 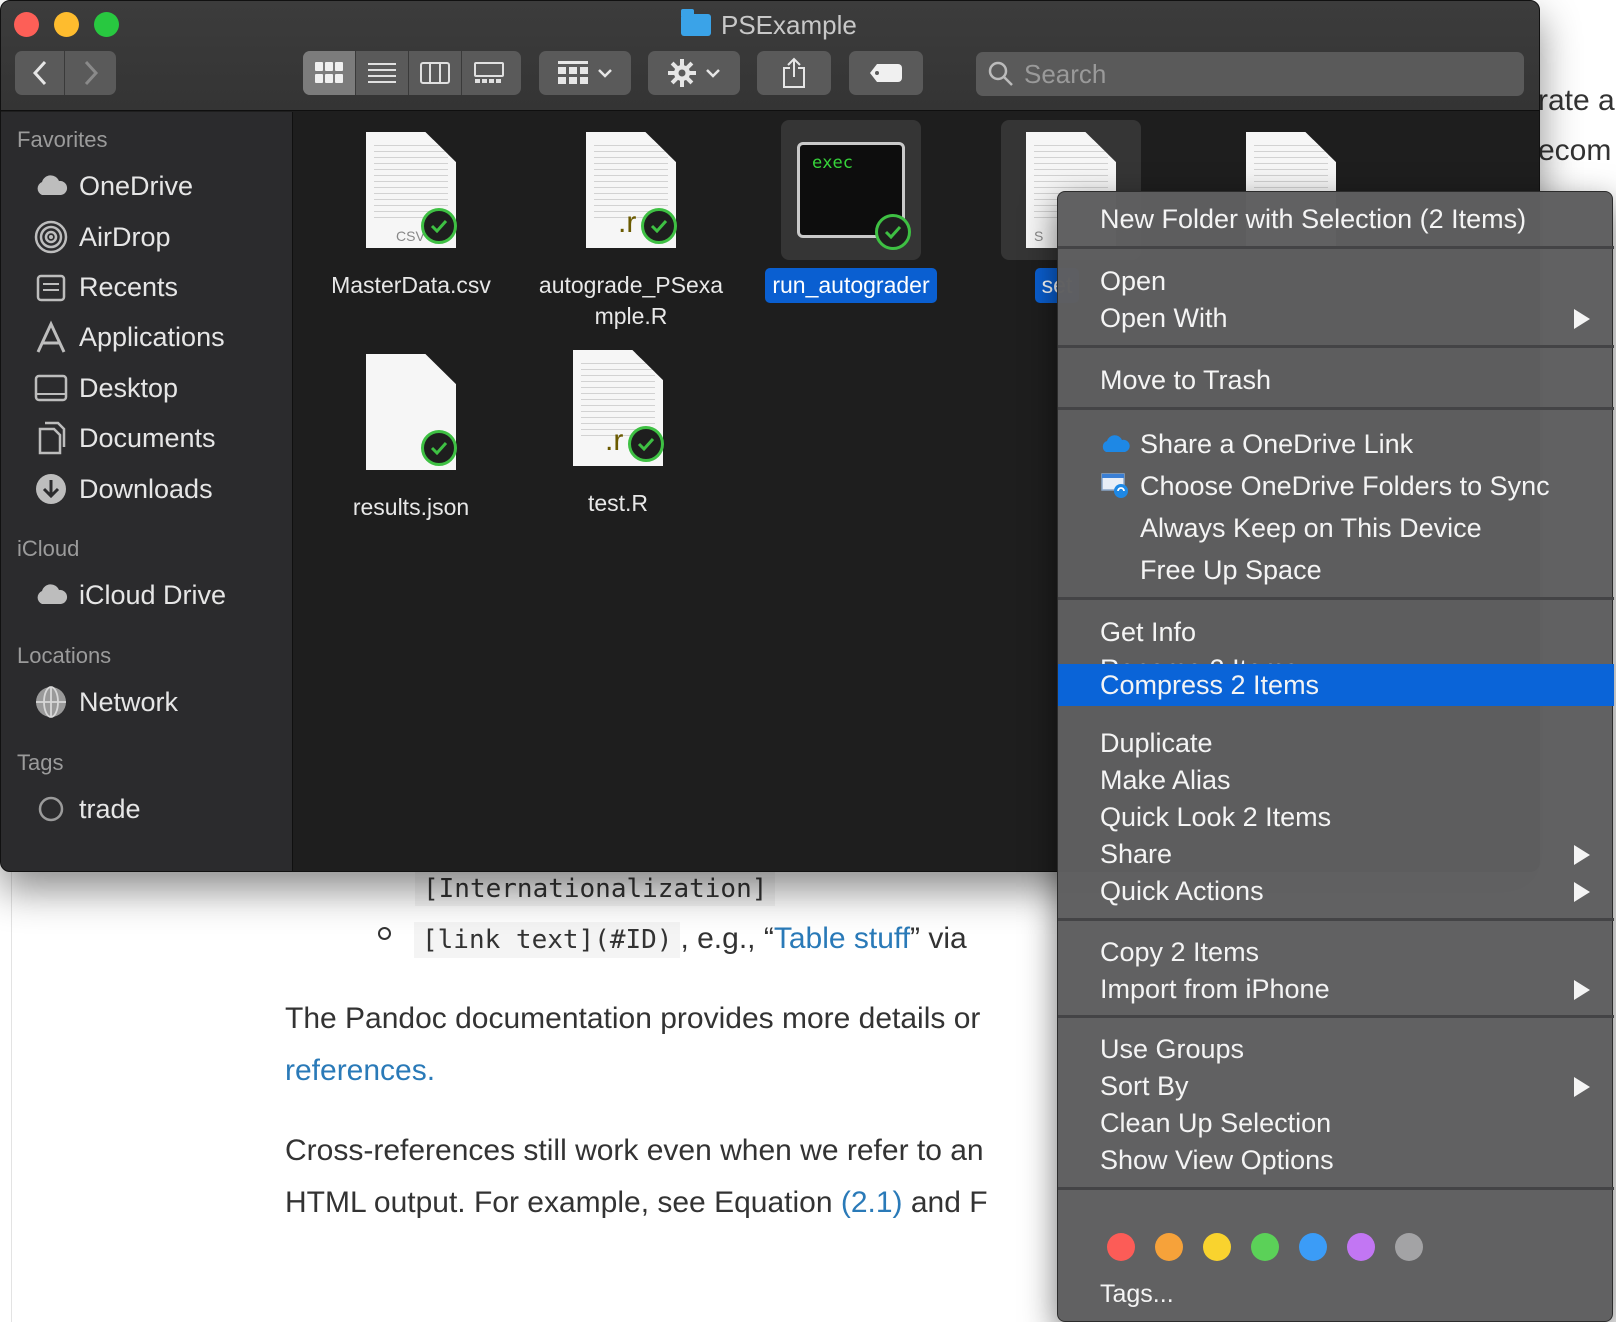 What do you see at coordinates (1336, 1049) in the screenshot?
I see `menu-item-use-groups: Use Groups` at bounding box center [1336, 1049].